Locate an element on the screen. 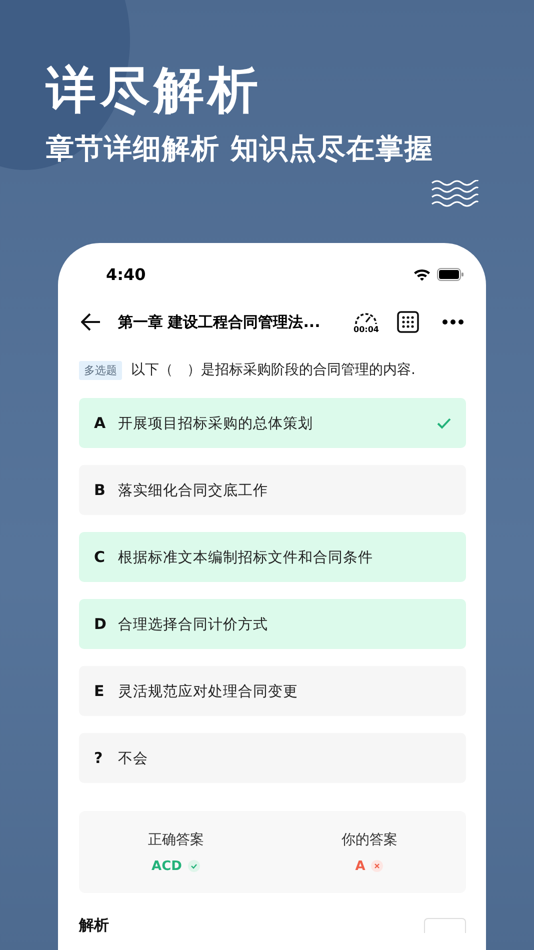 The height and width of the screenshot is (950, 534). option-letter: E is located at coordinates (100, 691).